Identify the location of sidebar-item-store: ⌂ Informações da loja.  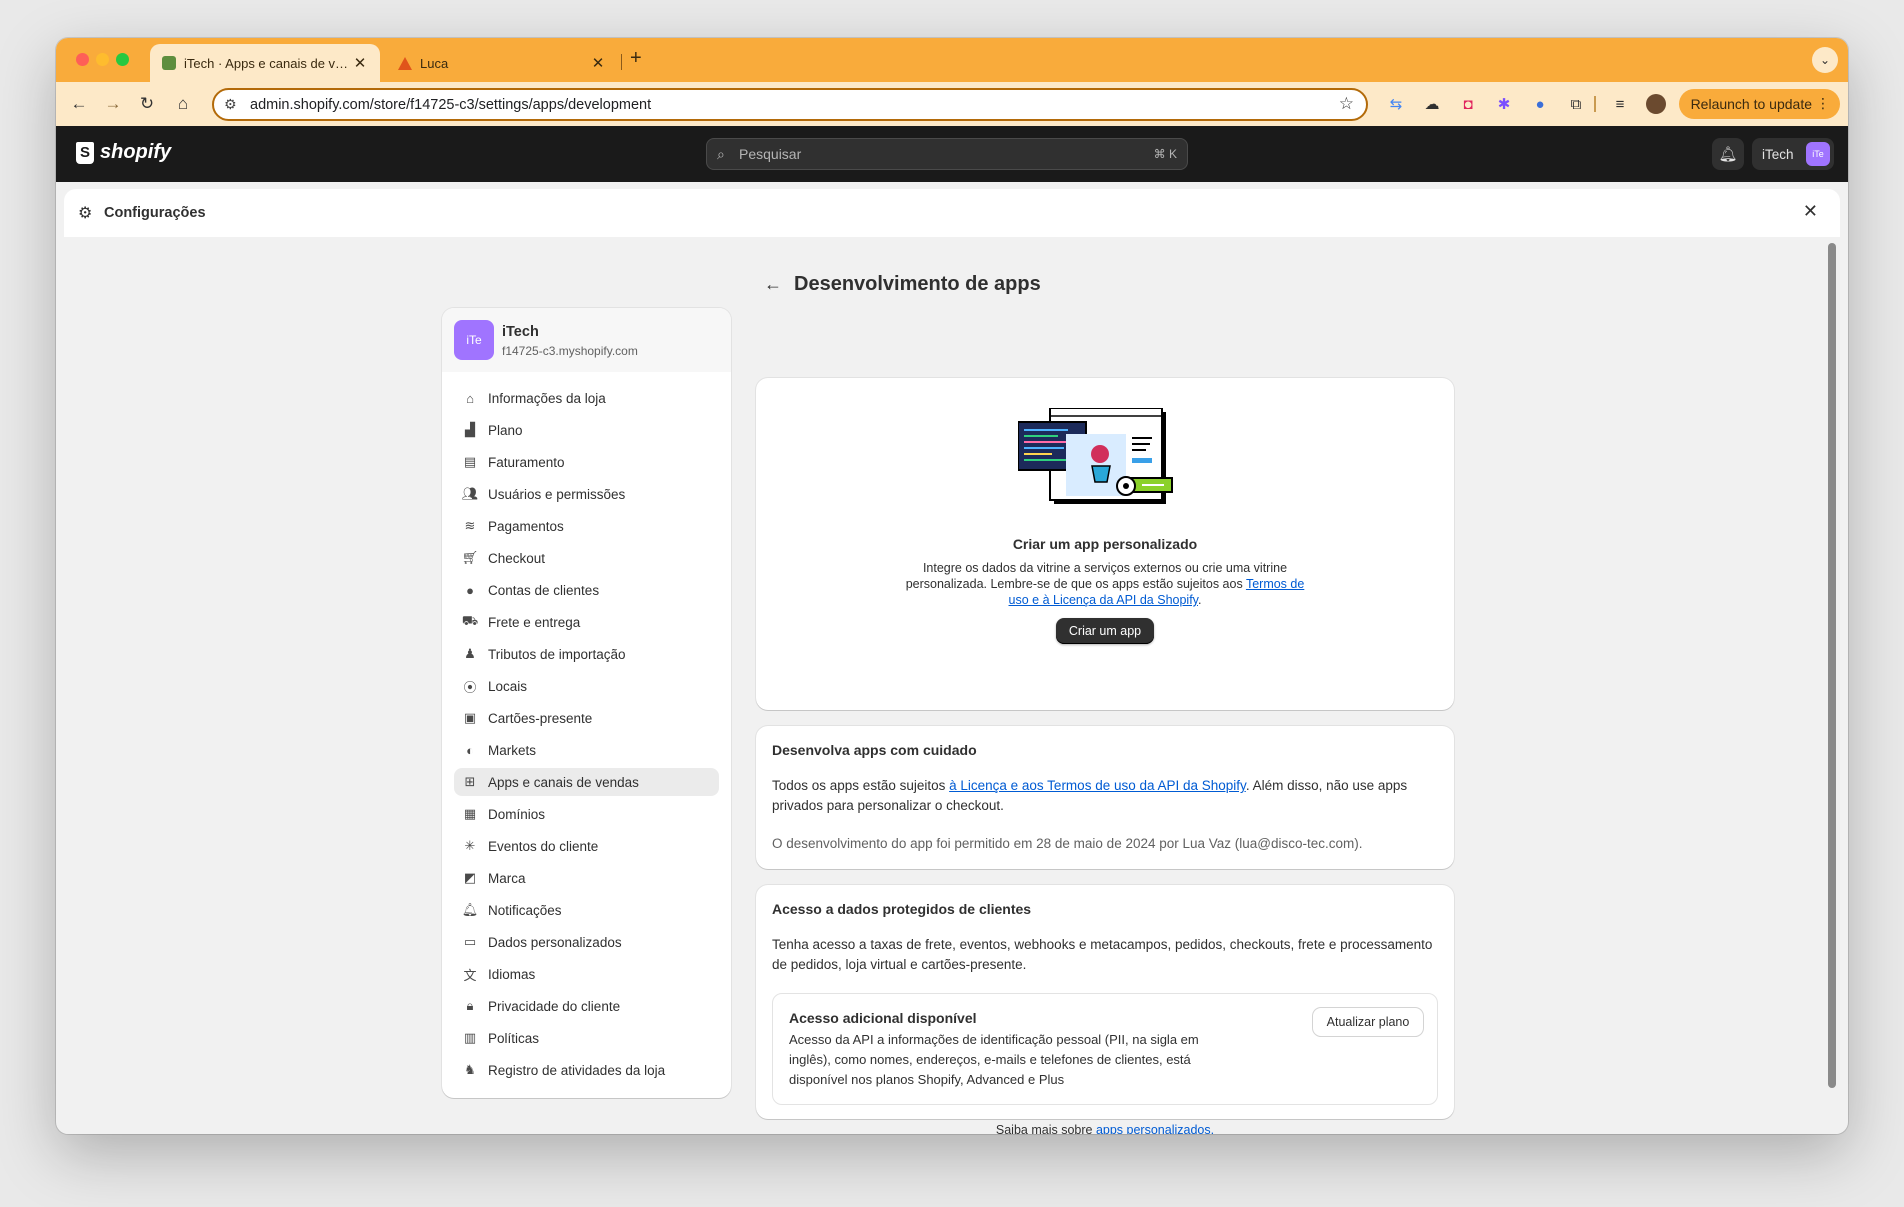
(586, 398).